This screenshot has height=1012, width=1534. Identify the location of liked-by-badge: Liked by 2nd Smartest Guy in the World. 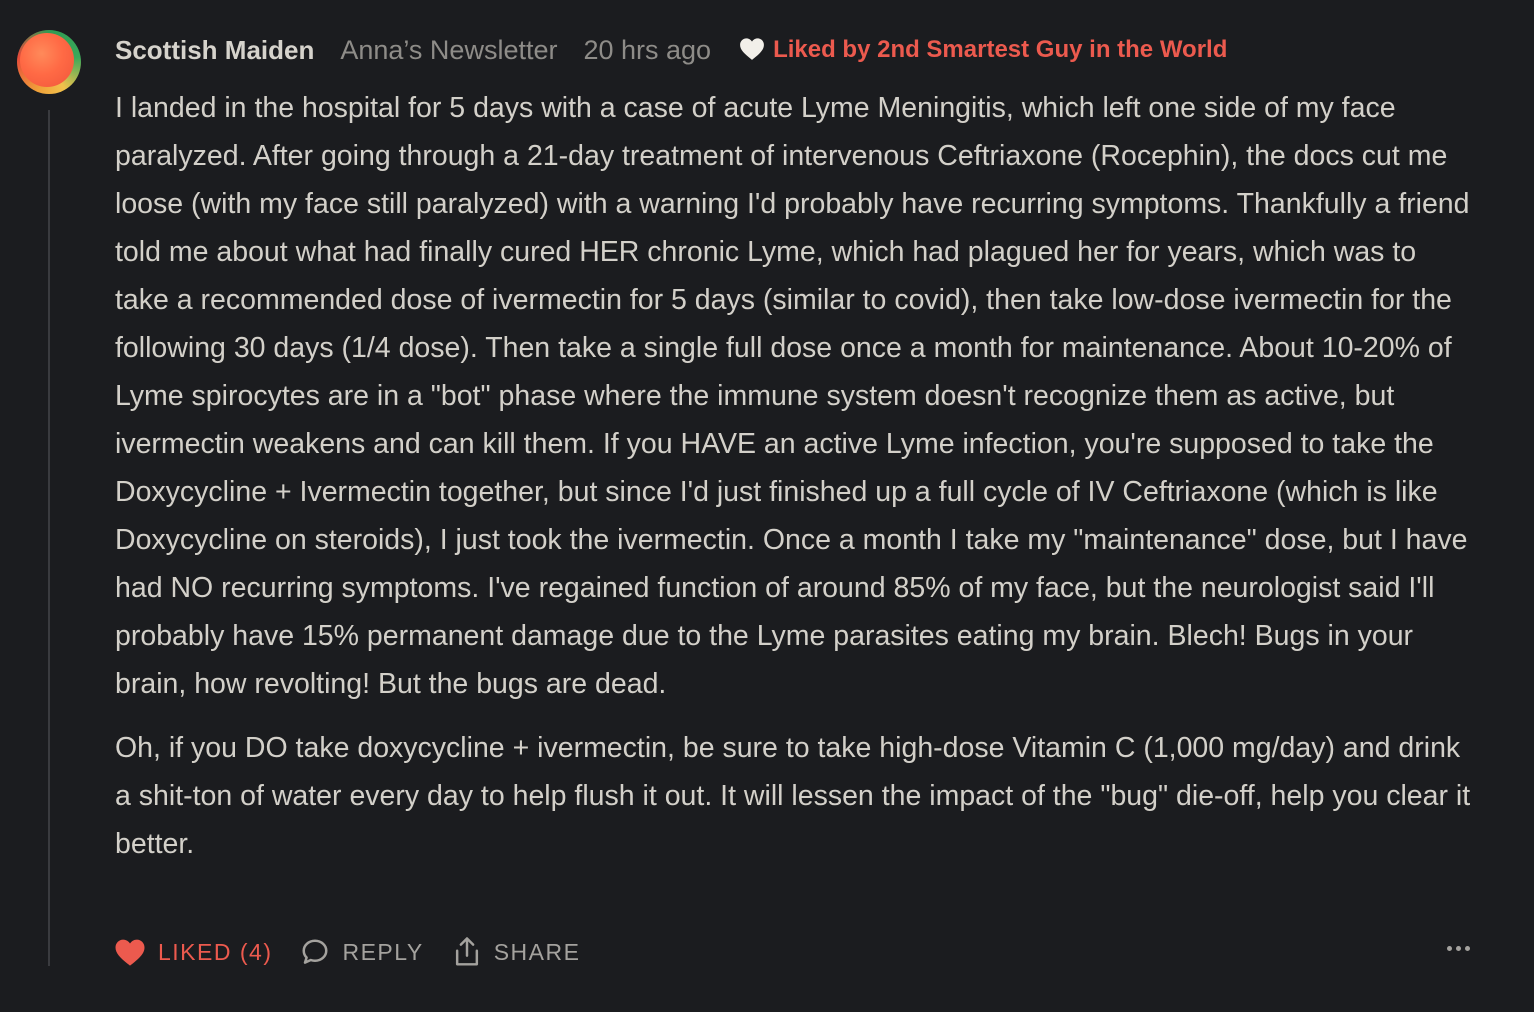
(983, 50).